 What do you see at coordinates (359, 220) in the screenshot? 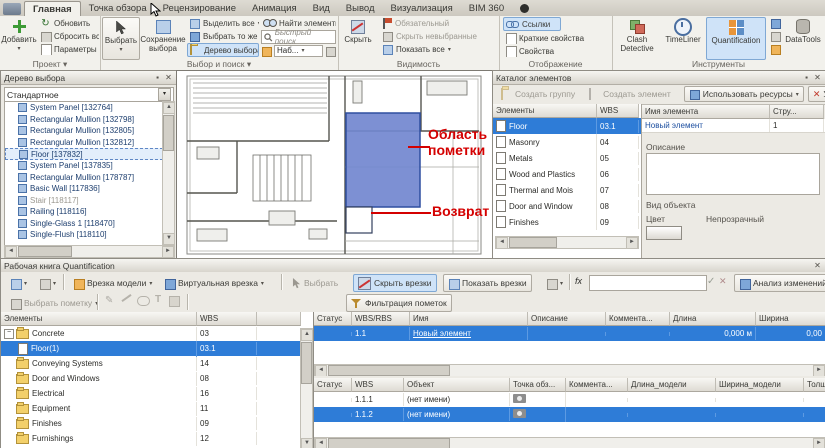
I see `markup-return-region` at bounding box center [359, 220].